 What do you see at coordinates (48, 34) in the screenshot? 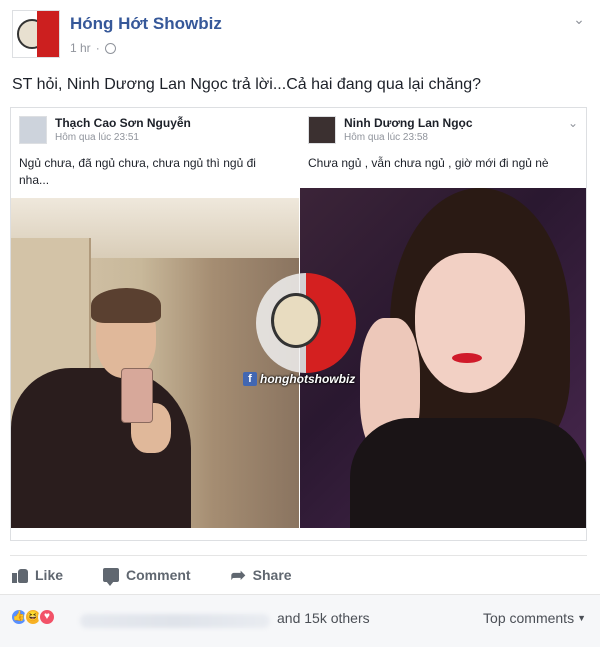
I see `avatar-red-stripe` at bounding box center [48, 34].